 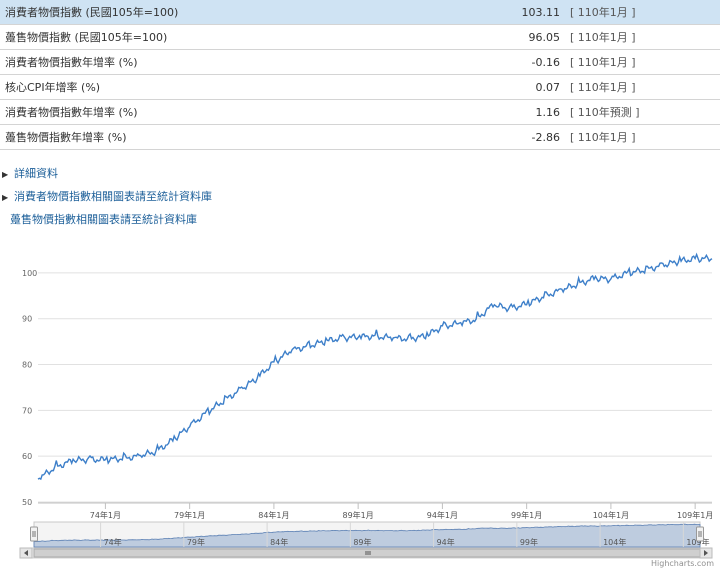 I want to click on navigator-scrollbar, so click(x=366, y=553).